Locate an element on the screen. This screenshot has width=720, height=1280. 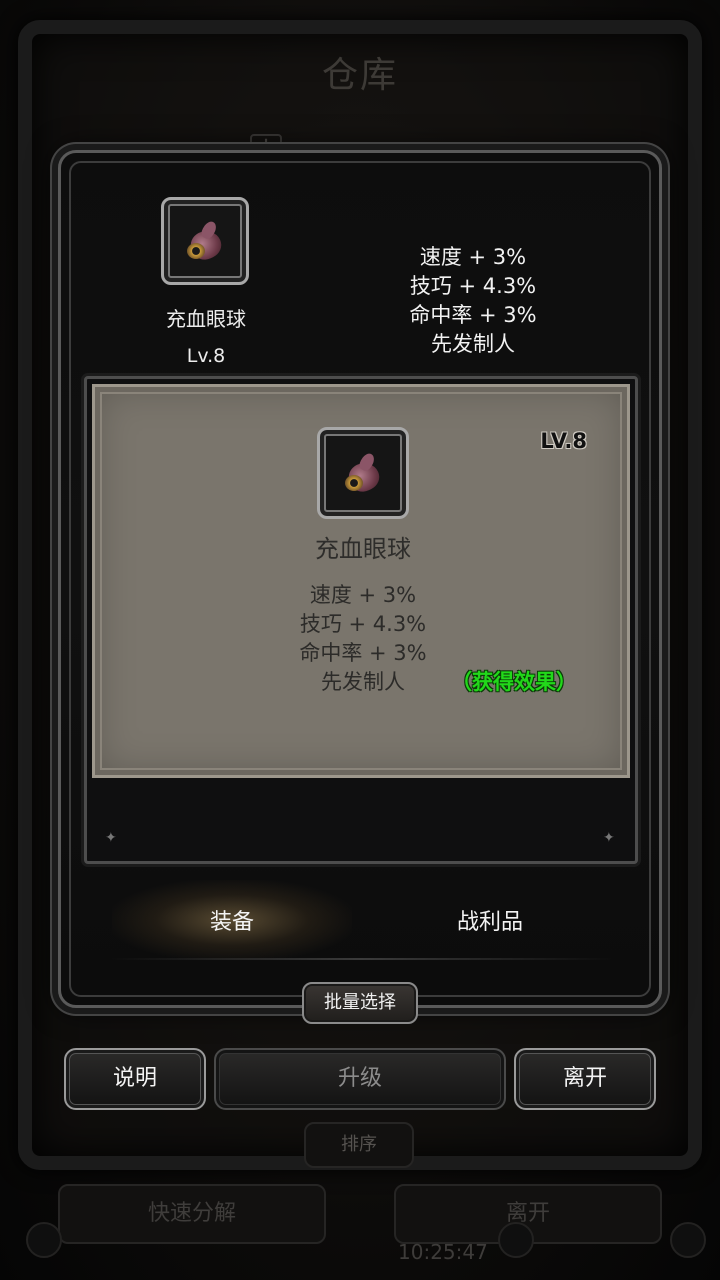
category-tabs: 装备 战利品 is located at coordinates (362, 920).